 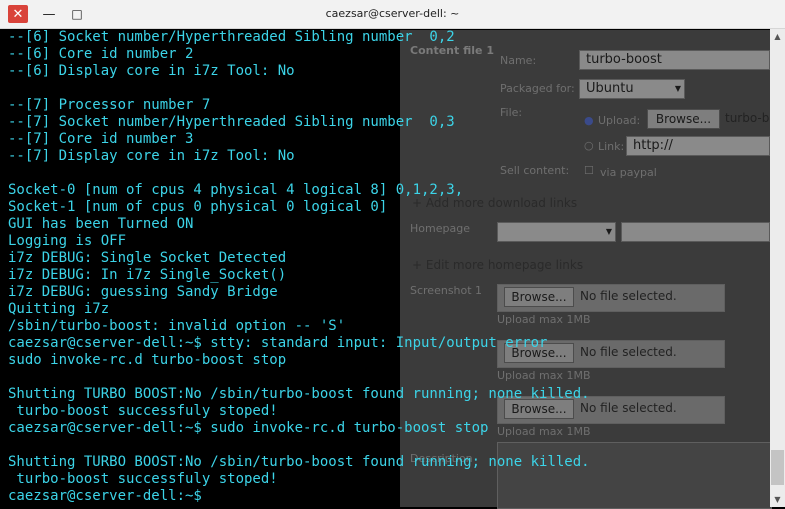 I want to click on terminal-line: --[7] Display core in i7z Tool: No, so click(x=151, y=156).